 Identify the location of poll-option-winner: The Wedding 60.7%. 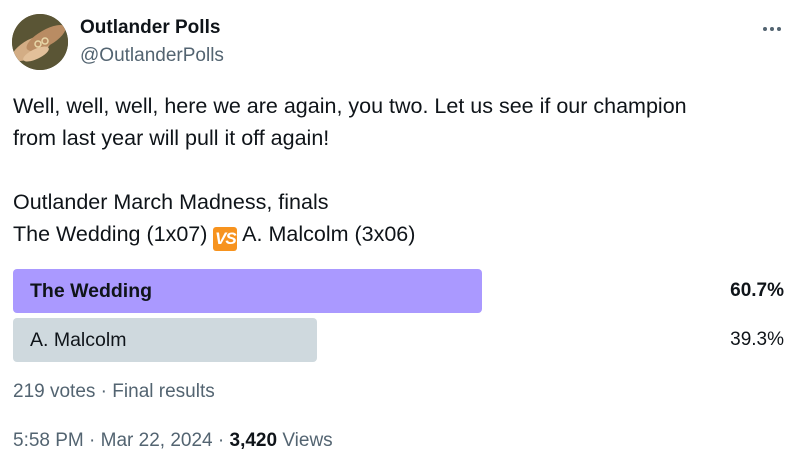
(400, 291).